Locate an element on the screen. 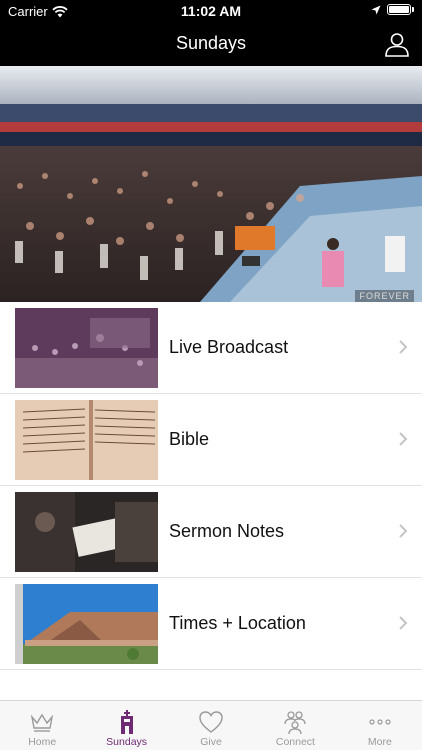 This screenshot has width=422, height=750. tab-bar: Home Sundays Give Connect More is located at coordinates (211, 725).